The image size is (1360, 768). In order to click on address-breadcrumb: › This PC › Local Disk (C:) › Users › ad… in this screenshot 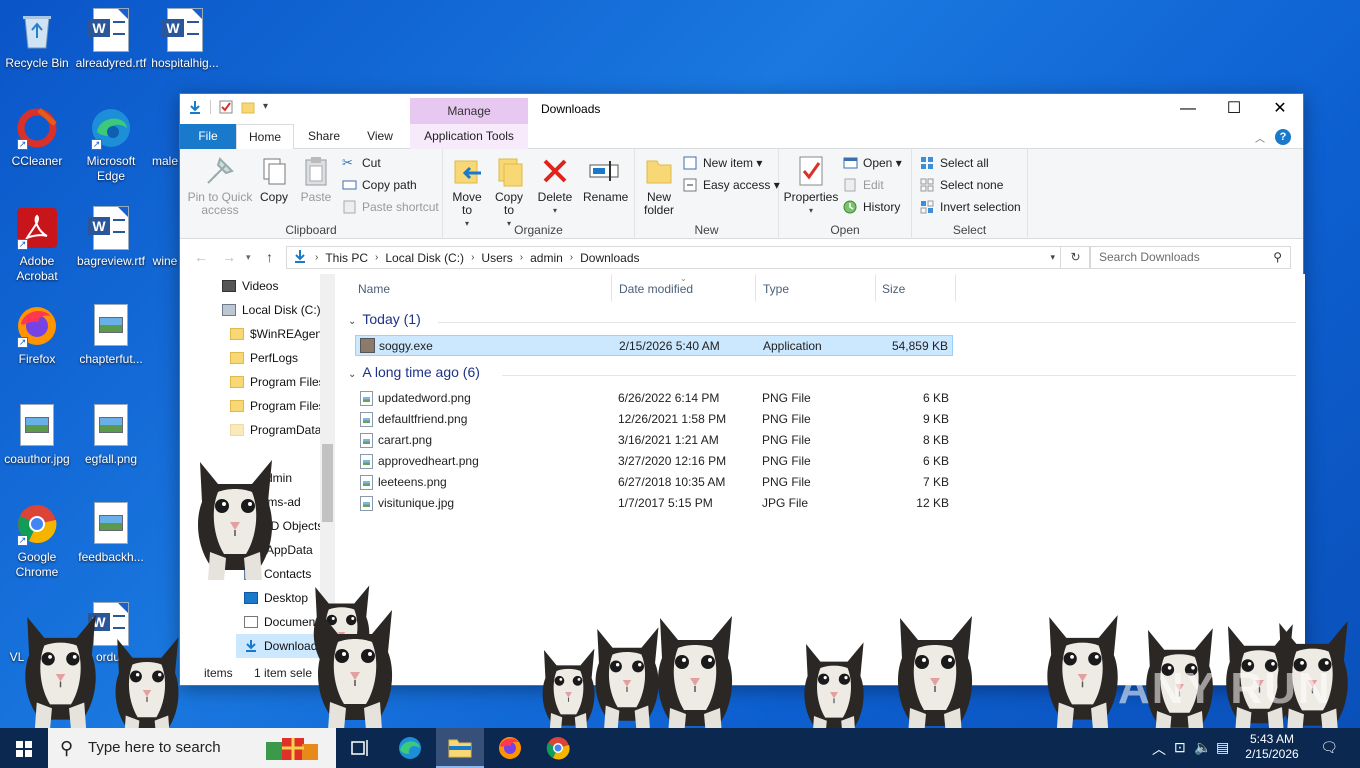, I will do `click(688, 257)`.